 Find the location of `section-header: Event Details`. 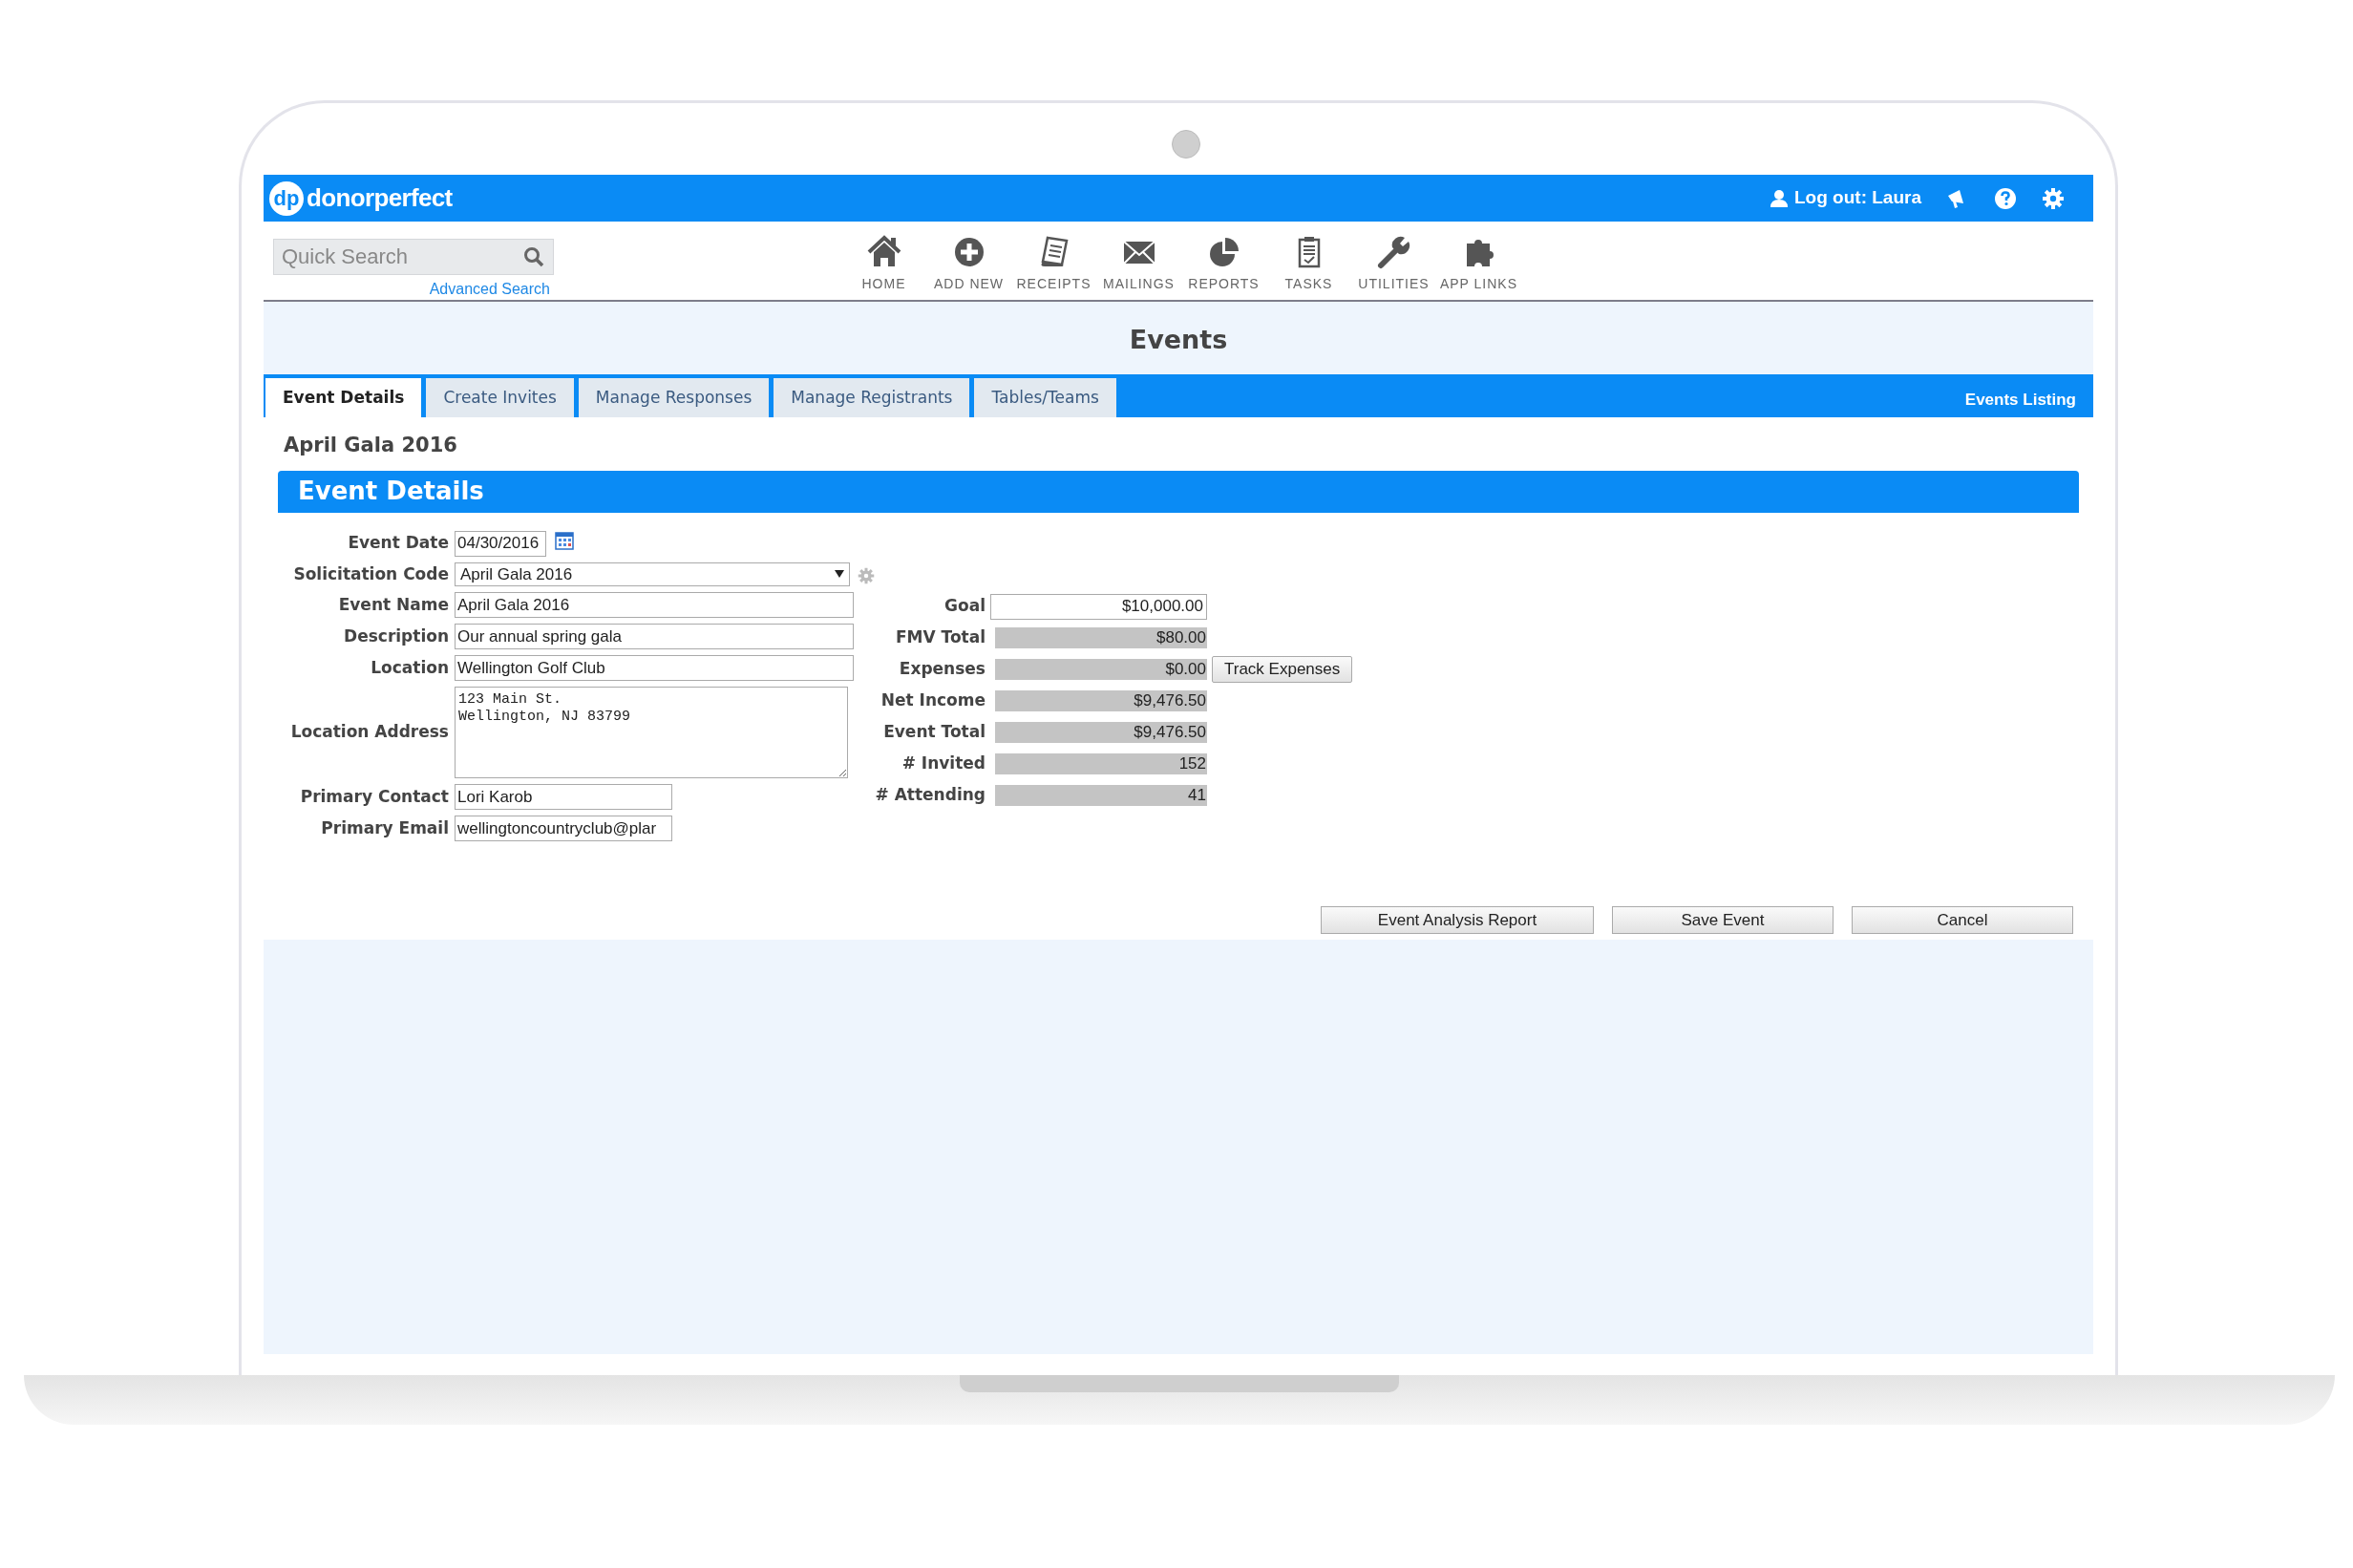

section-header: Event Details is located at coordinates (1178, 491).